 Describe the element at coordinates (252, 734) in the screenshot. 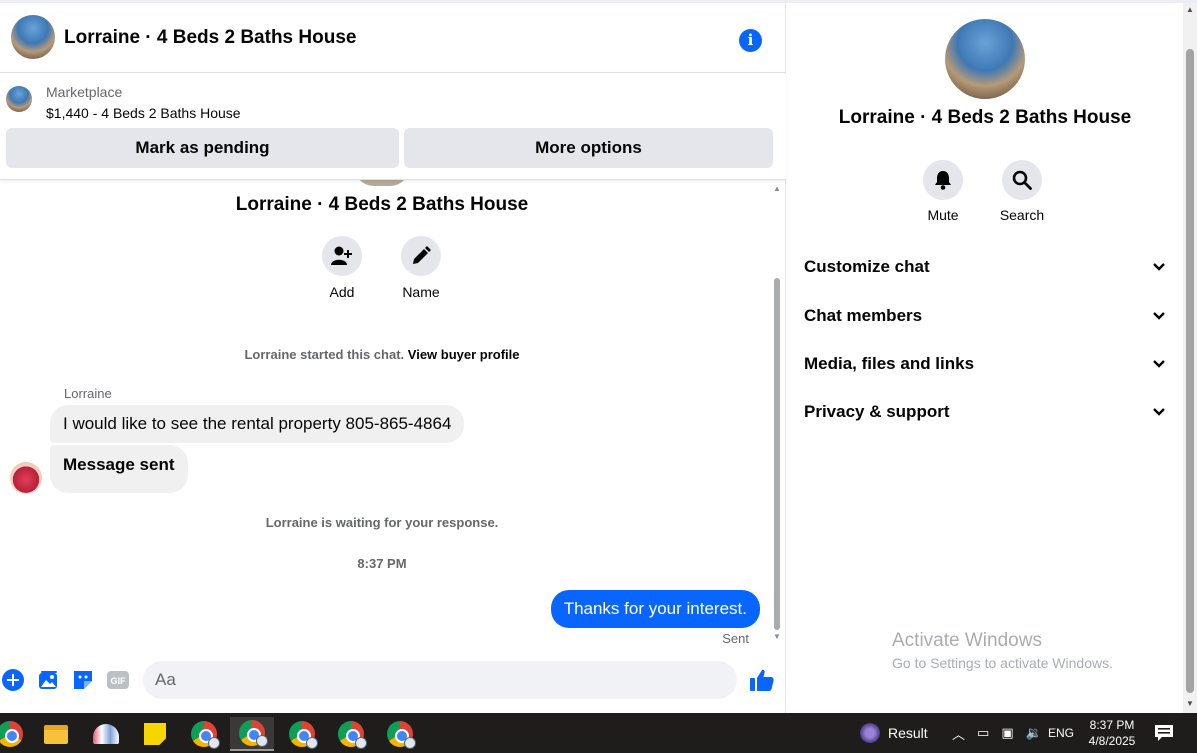

I see `taskbar-app-chrome-profile-active` at that location.